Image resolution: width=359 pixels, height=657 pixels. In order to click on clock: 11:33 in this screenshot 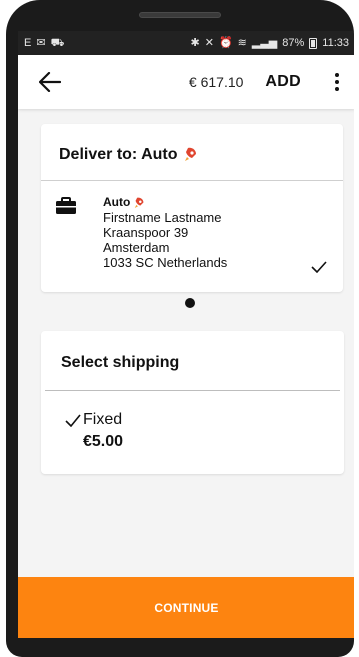, I will do `click(335, 43)`.